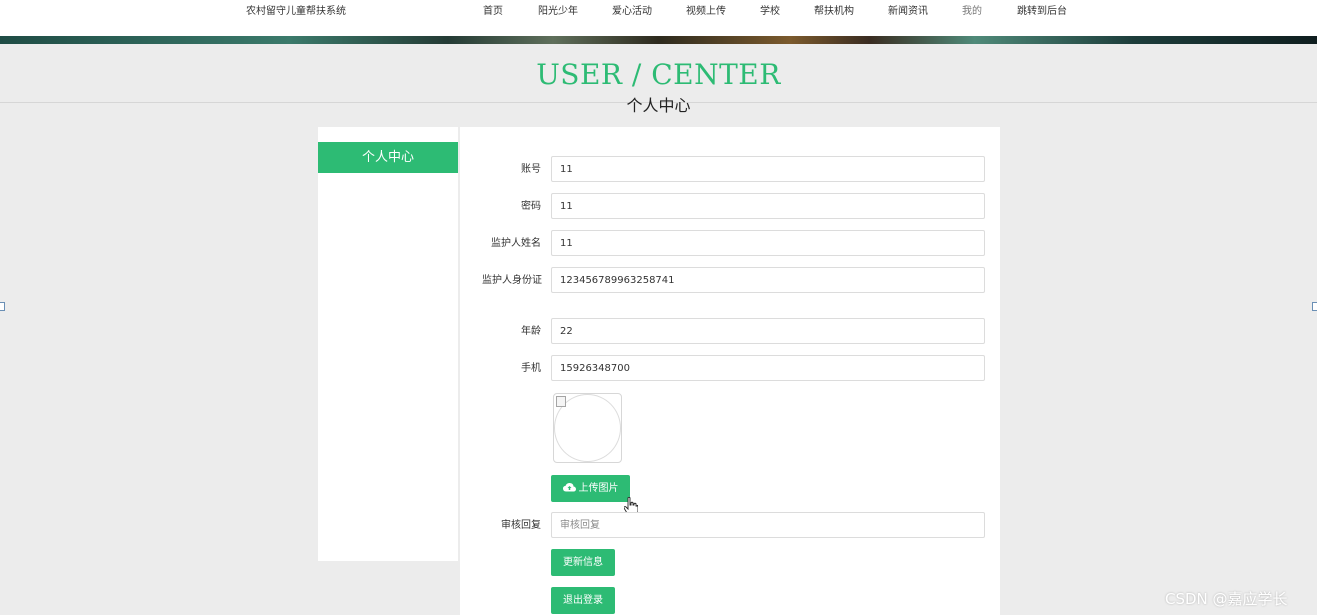 The image size is (1317, 615). I want to click on upload-image-button: 上传图片, so click(590, 488).